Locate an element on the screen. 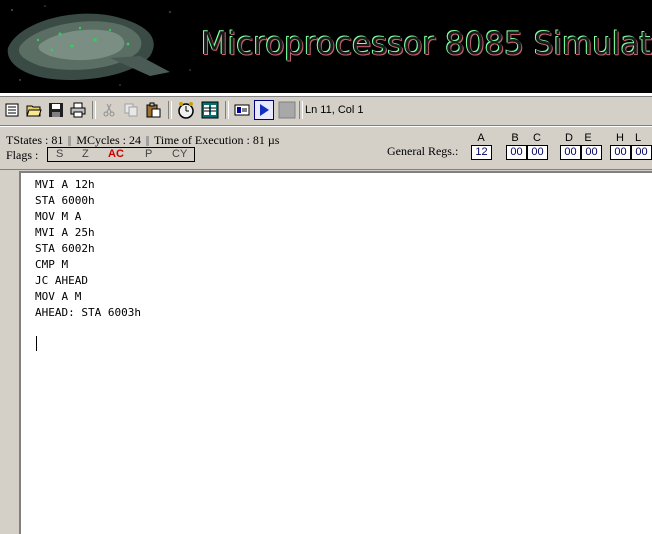 Image resolution: width=652 pixels, height=534 pixels. register-h-label: H is located at coordinates (620, 138).